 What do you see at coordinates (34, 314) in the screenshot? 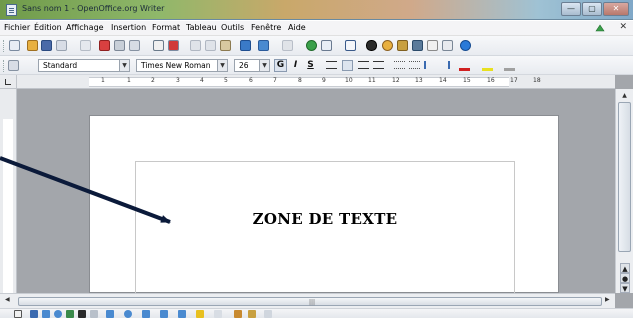
I see `line-icon` at bounding box center [34, 314].